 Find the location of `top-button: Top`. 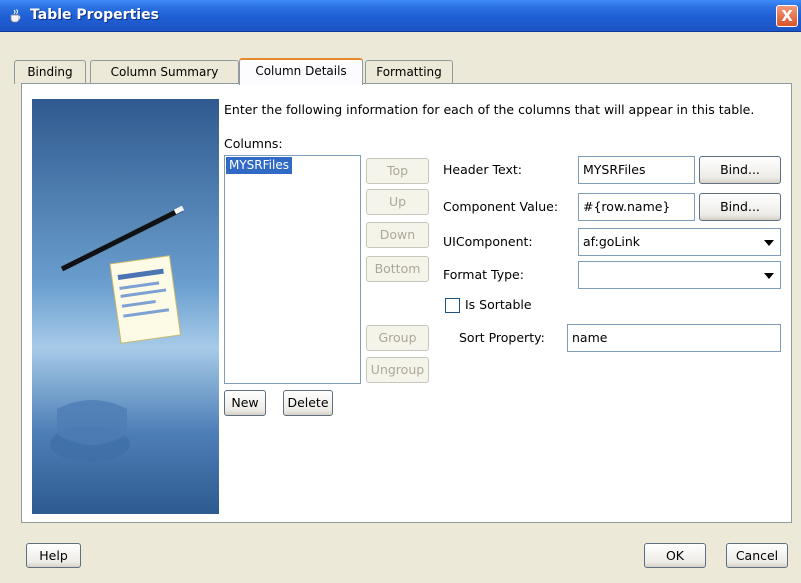

top-button: Top is located at coordinates (397, 171).